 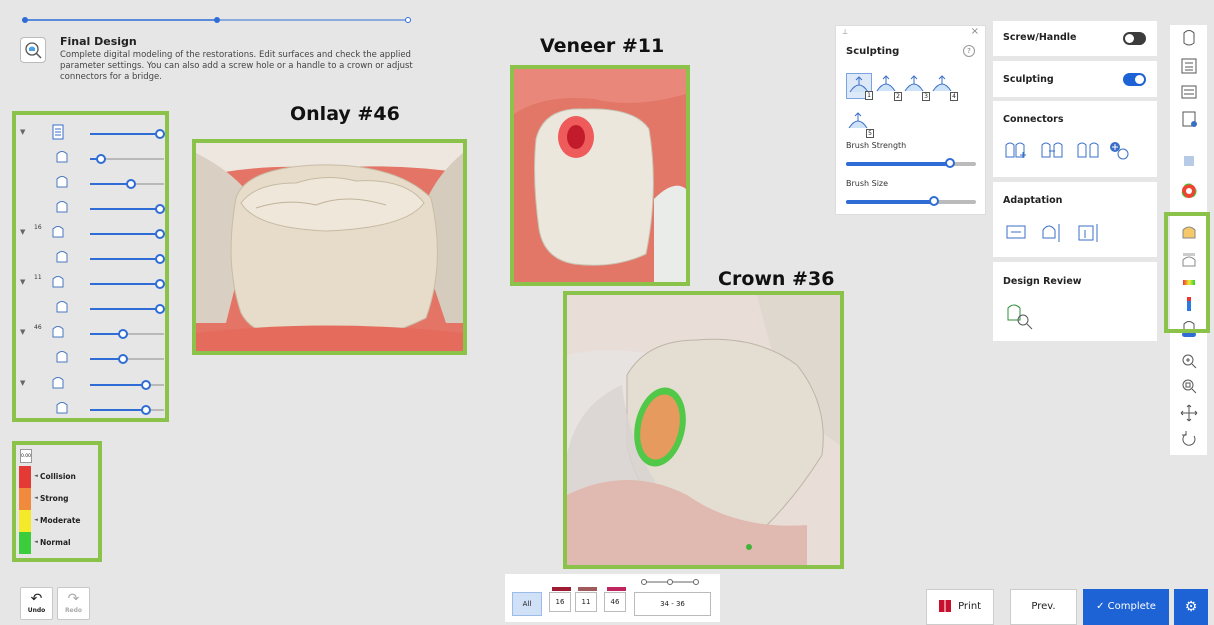 I want to click on sculpting-toggle, so click(x=1134, y=79).